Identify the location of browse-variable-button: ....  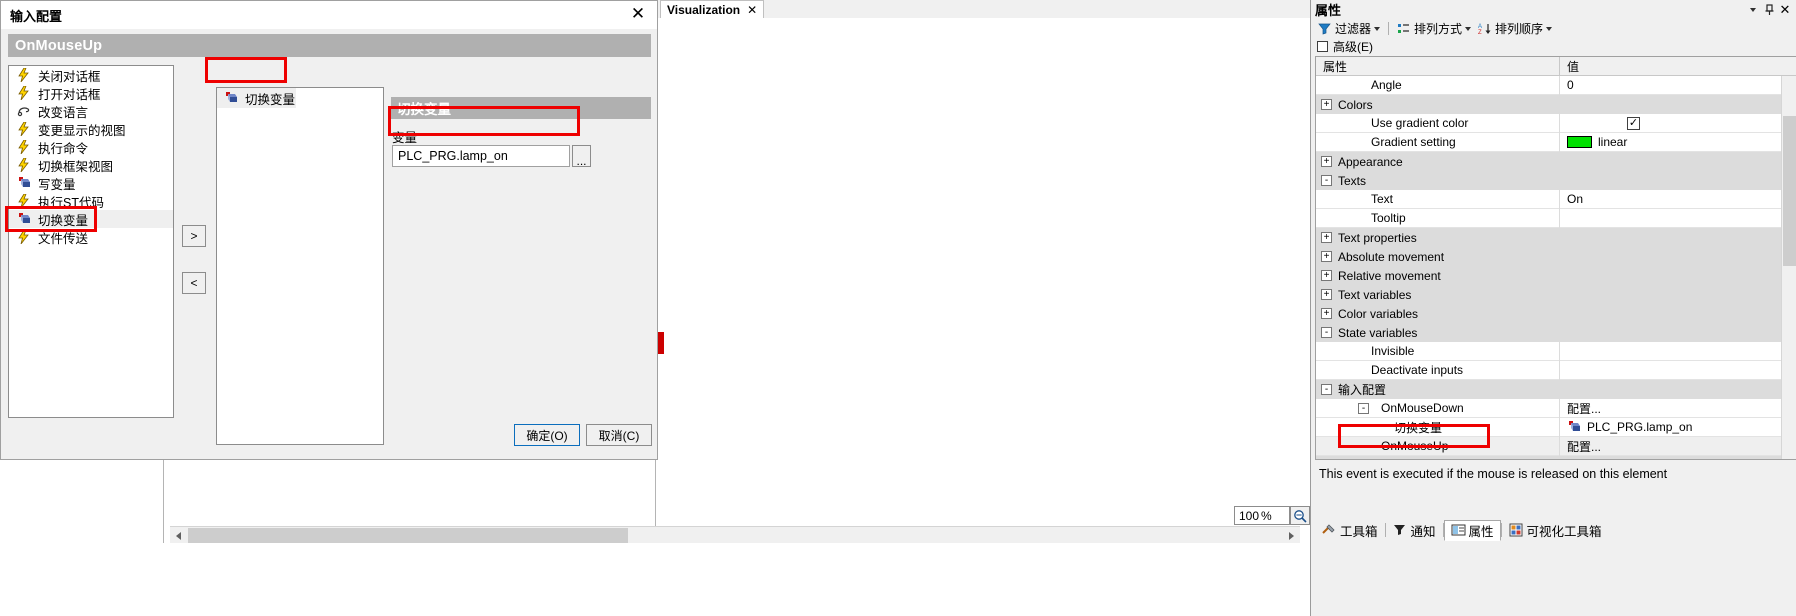
(581, 156).